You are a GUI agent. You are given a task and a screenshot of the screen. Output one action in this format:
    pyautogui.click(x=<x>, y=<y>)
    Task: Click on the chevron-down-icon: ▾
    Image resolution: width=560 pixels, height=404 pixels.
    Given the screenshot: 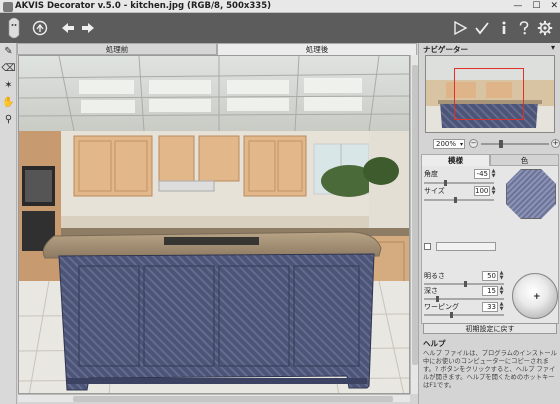 What is the action you would take?
    pyautogui.click(x=461, y=144)
    